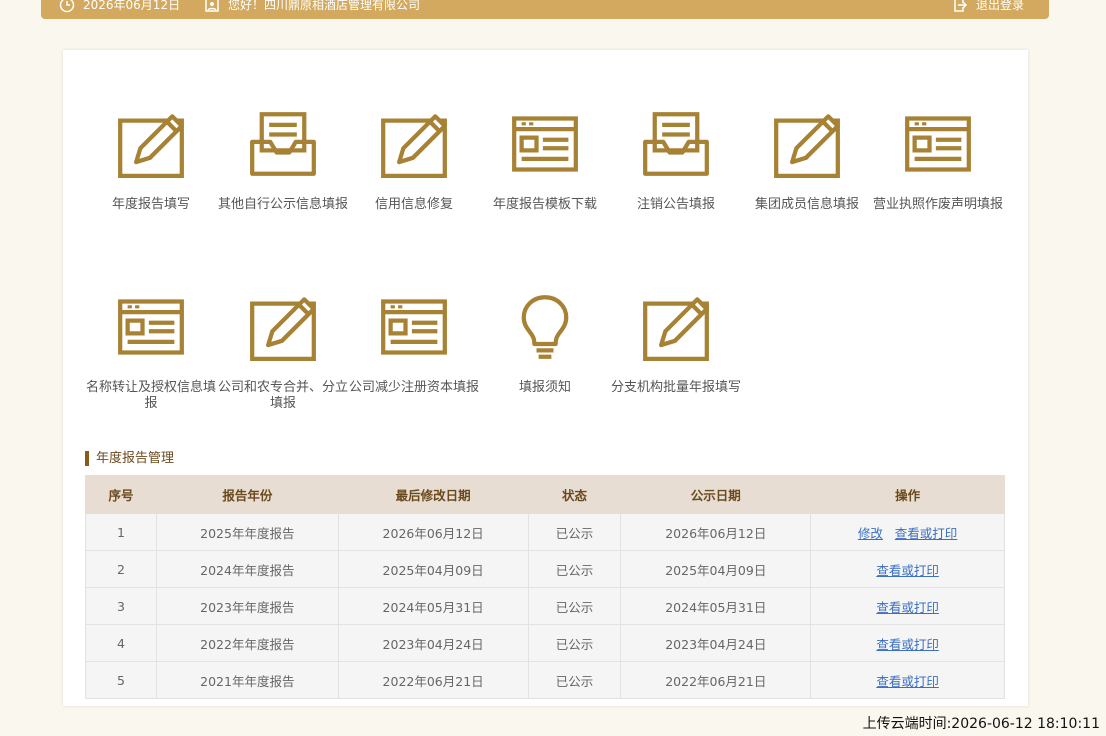 The height and width of the screenshot is (736, 1106). I want to click on date-display: 2026年06月12日, so click(119, 6).